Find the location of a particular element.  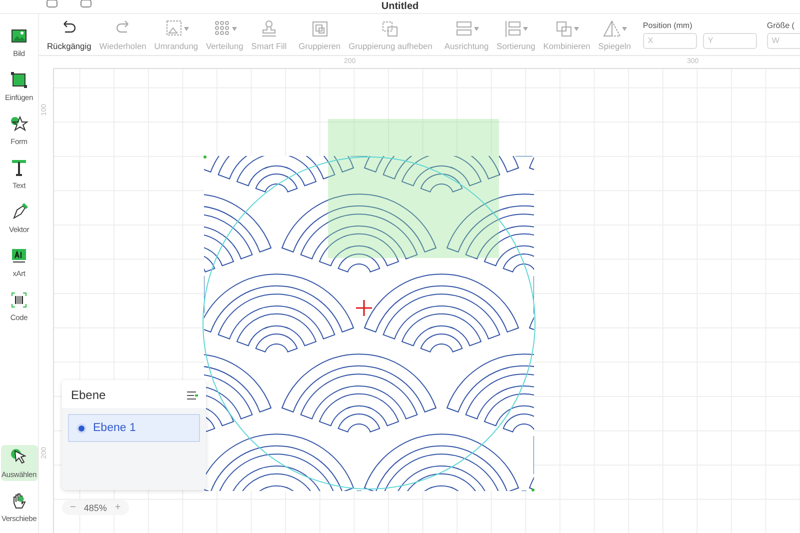

align-icon is located at coordinates (464, 28).